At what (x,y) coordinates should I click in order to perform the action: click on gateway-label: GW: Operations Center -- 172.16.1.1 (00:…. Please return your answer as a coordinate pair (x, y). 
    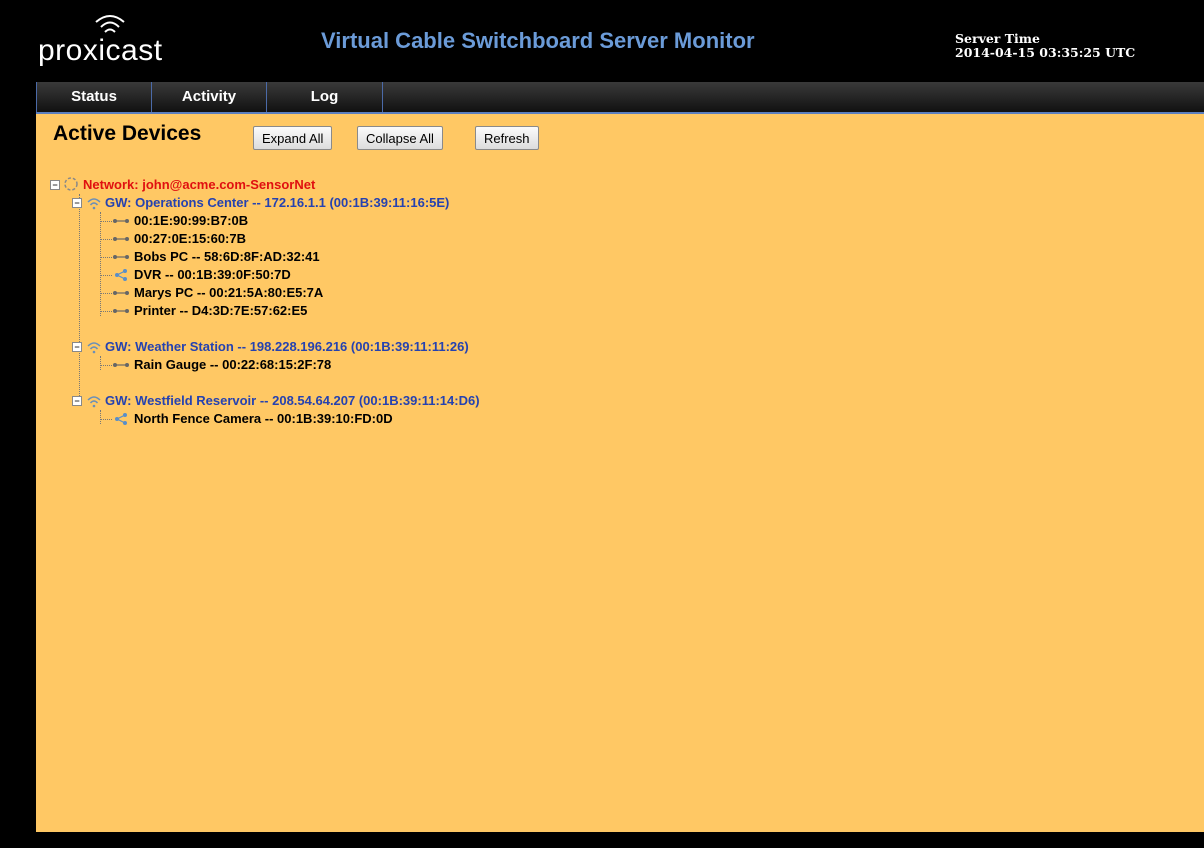
    Looking at the image, I should click on (277, 202).